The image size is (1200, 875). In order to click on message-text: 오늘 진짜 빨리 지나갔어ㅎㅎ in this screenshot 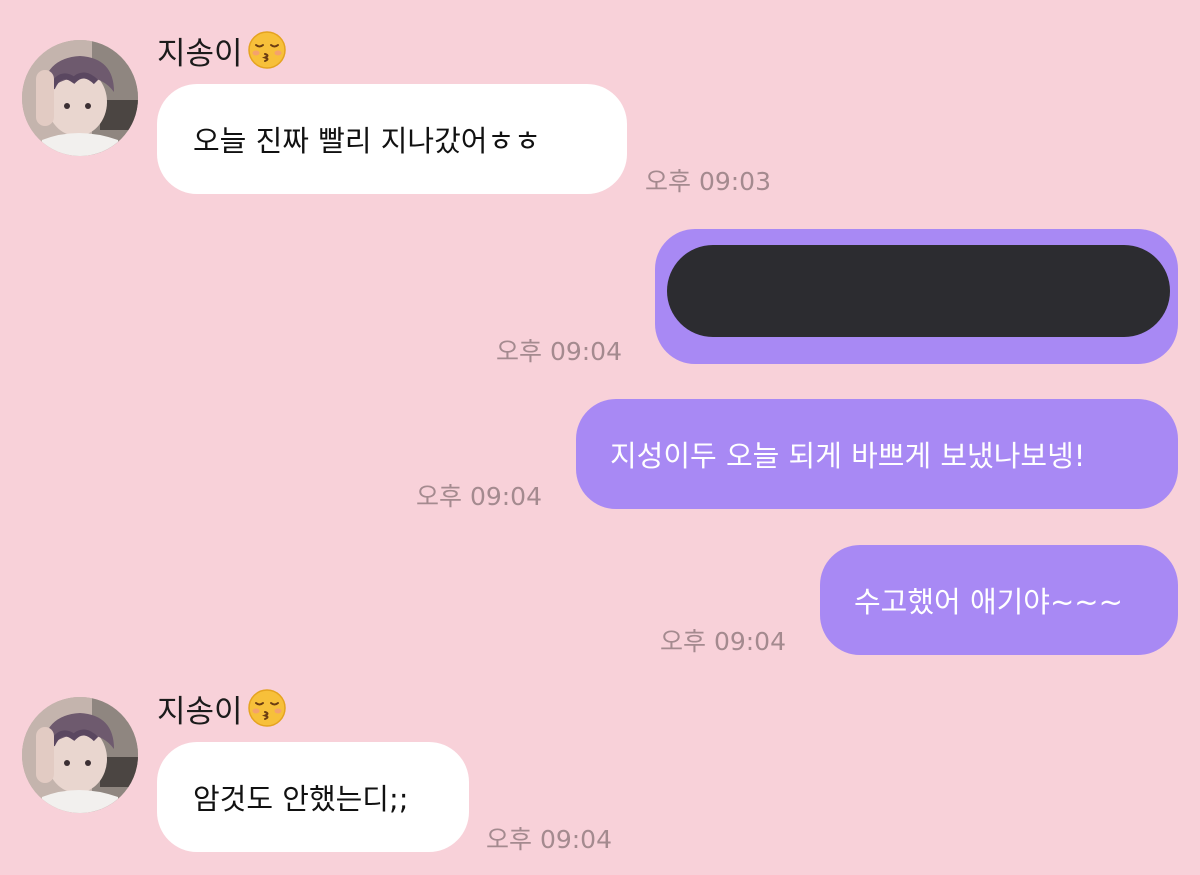, I will do `click(367, 141)`.